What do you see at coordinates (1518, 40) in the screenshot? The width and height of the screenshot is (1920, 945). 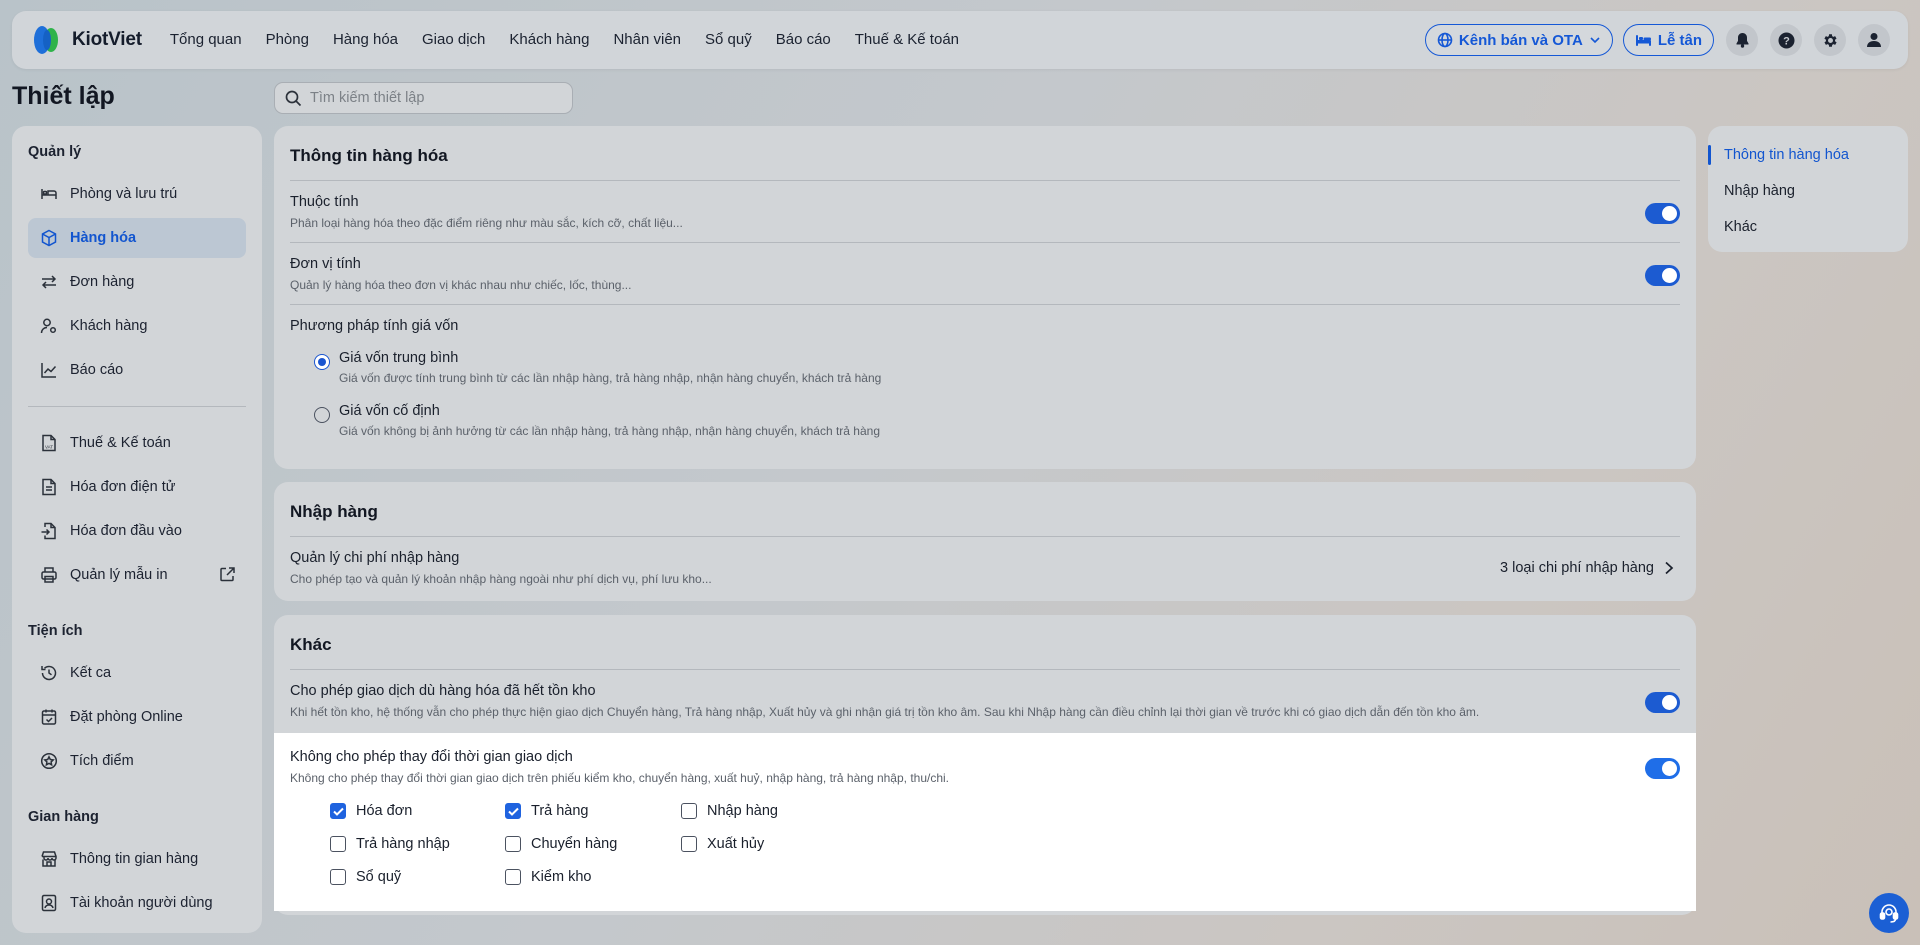 I see `sales-channel-ota-button: Kênh bán và OTA` at bounding box center [1518, 40].